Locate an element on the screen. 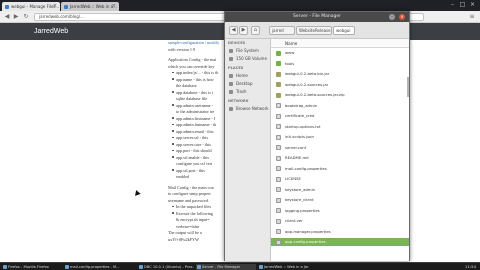 Image resolution: width=480 pixels, height=270 pixels. toolbar: ◀ ▶ ⌂ jarred WebsiteRelease webgui is located at coordinates (317, 30).